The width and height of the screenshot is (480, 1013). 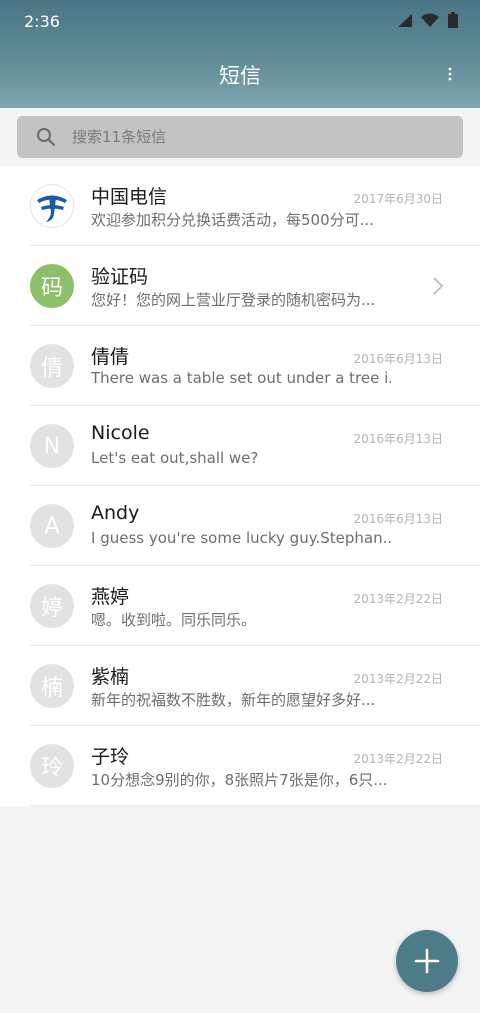 I want to click on conversation-date: 2017年6月30日, so click(x=398, y=199).